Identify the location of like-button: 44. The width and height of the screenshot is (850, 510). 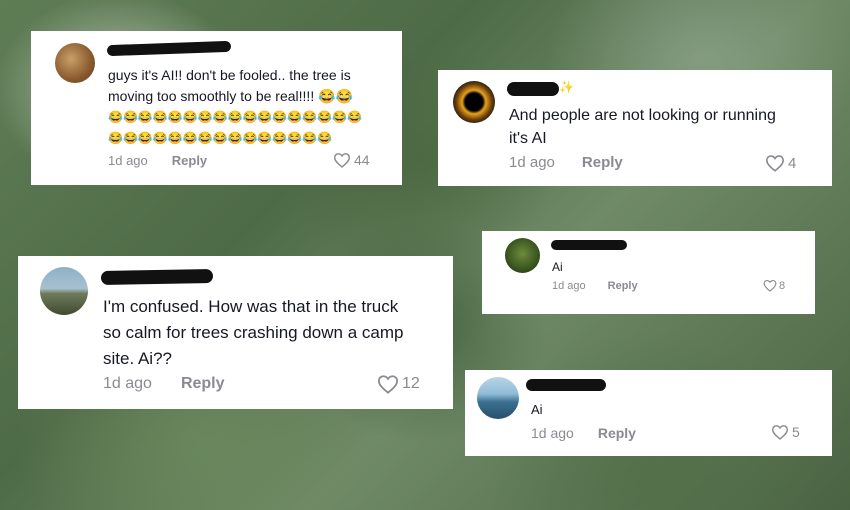
(351, 160).